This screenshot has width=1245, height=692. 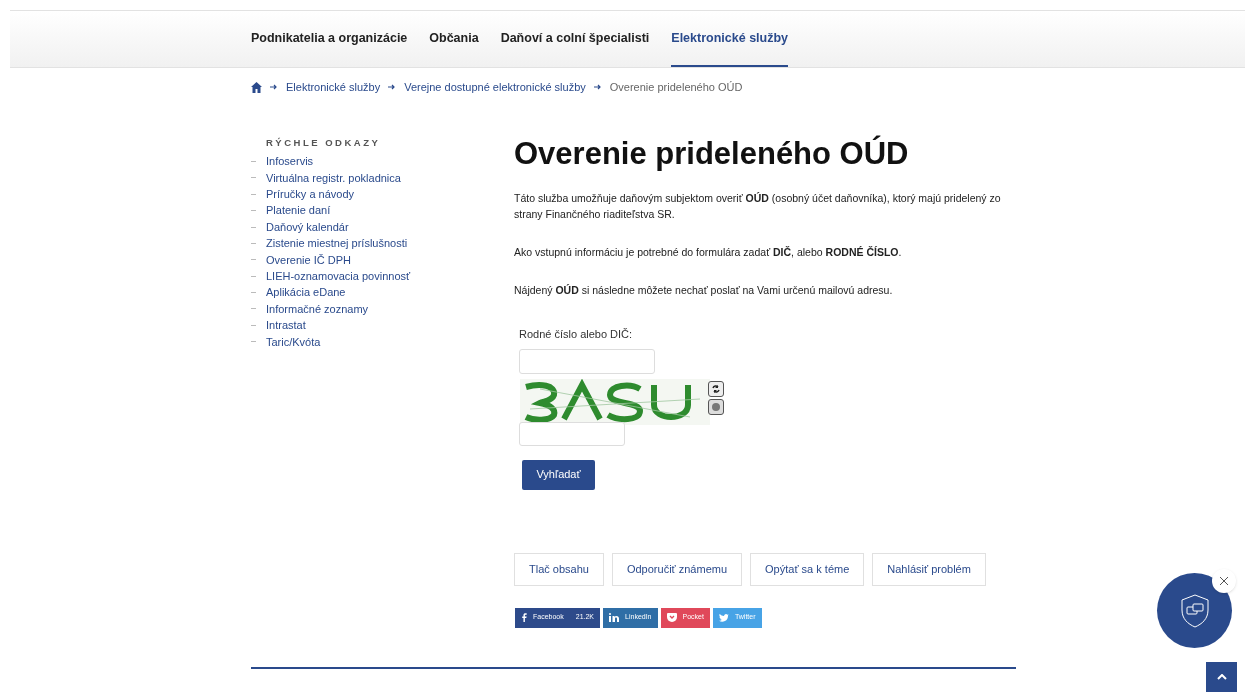 What do you see at coordinates (1194, 610) in the screenshot?
I see `shield-chat-icon` at bounding box center [1194, 610].